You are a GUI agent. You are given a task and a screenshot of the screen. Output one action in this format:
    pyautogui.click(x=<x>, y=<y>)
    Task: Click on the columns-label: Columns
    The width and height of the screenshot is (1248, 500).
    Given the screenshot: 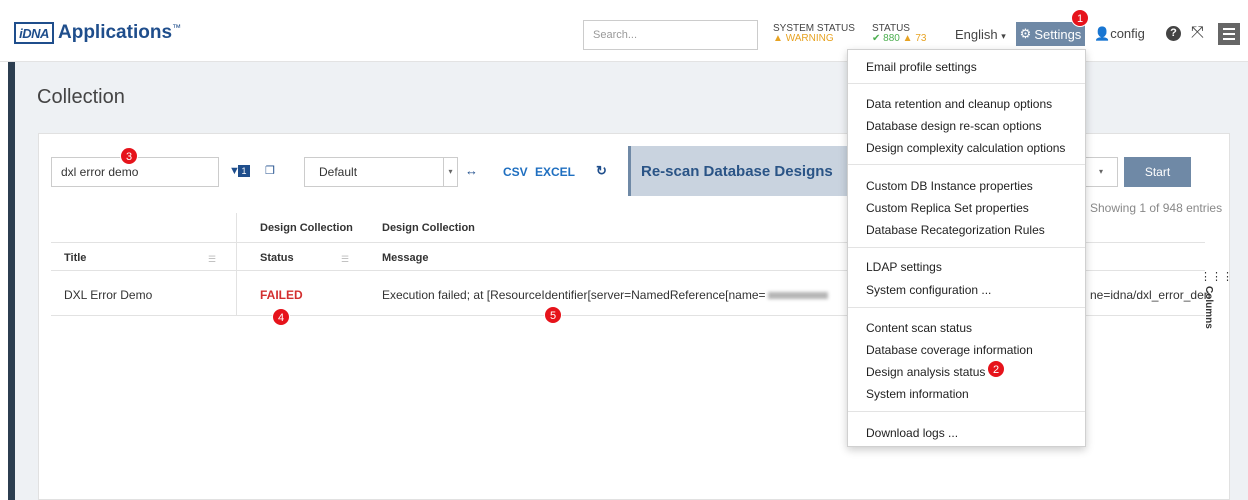 What is the action you would take?
    pyautogui.click(x=1208, y=307)
    